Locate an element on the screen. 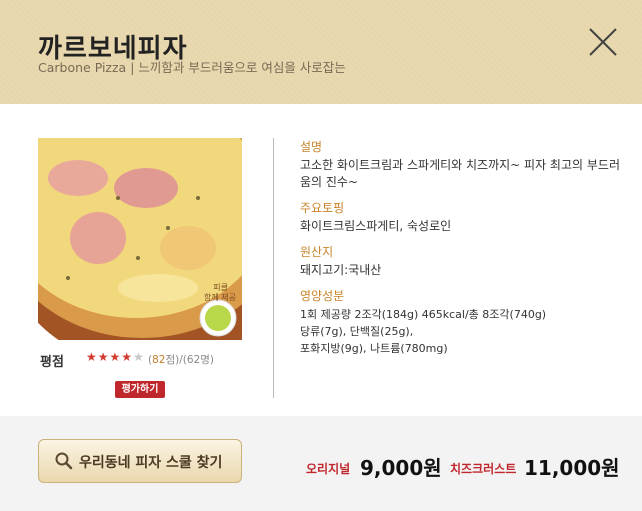 This screenshot has width=642, height=511. topping-label: 주요토핑 is located at coordinates (322, 208).